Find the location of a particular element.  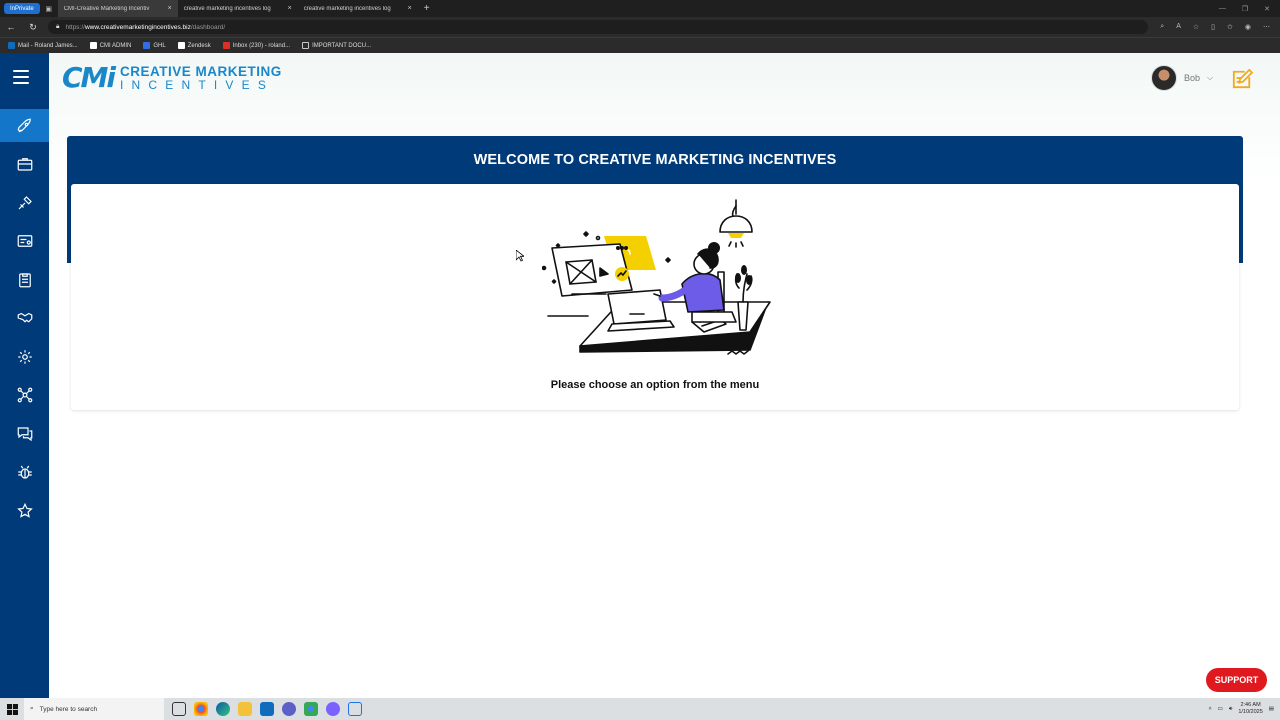

browser-tab: CMI-Creative Marketing Incentiv × is located at coordinates (117, 8).